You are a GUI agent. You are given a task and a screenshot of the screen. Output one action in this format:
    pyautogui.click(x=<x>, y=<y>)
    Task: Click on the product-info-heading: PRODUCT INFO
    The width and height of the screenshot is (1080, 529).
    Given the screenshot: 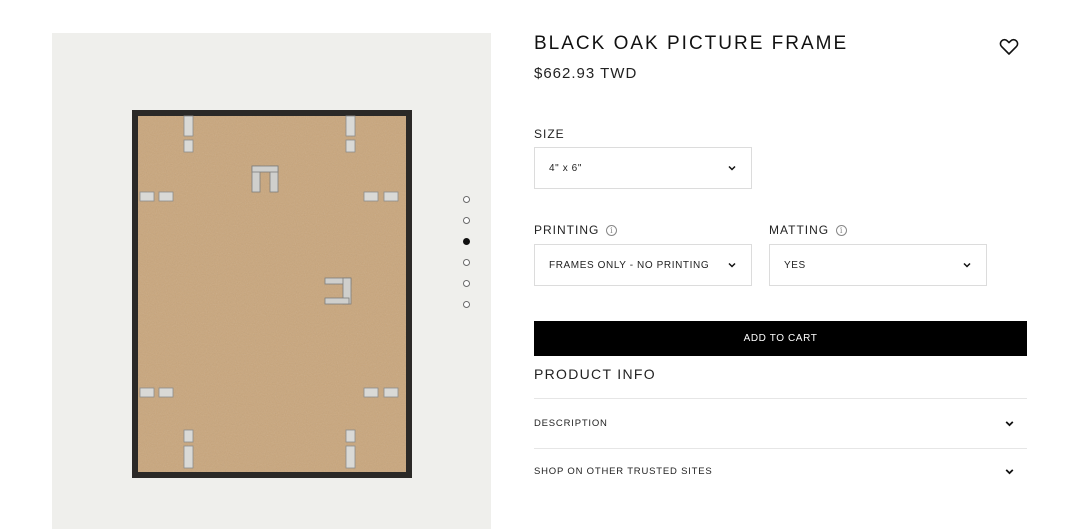 What is the action you would take?
    pyautogui.click(x=595, y=374)
    